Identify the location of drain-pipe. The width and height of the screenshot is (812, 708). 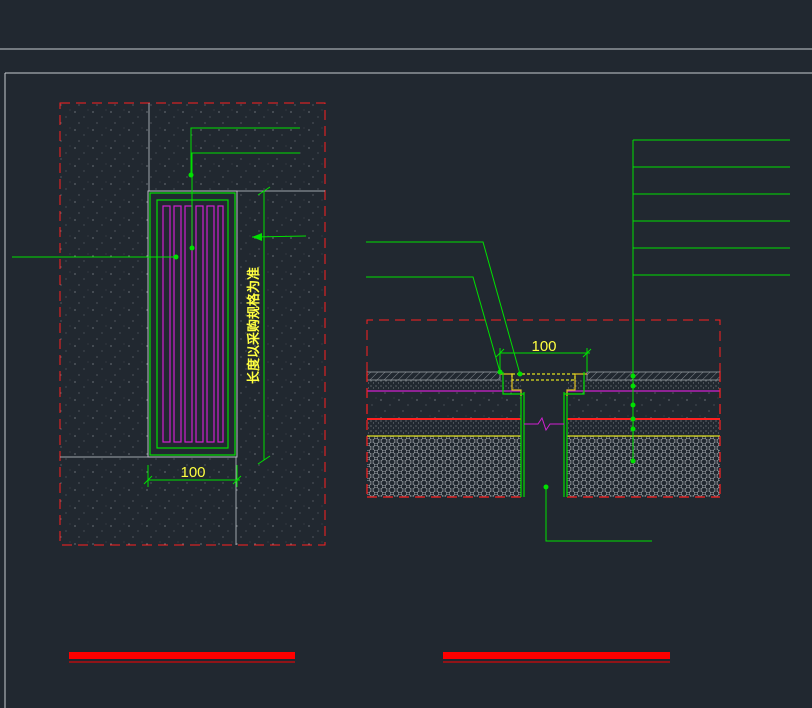
(544, 444).